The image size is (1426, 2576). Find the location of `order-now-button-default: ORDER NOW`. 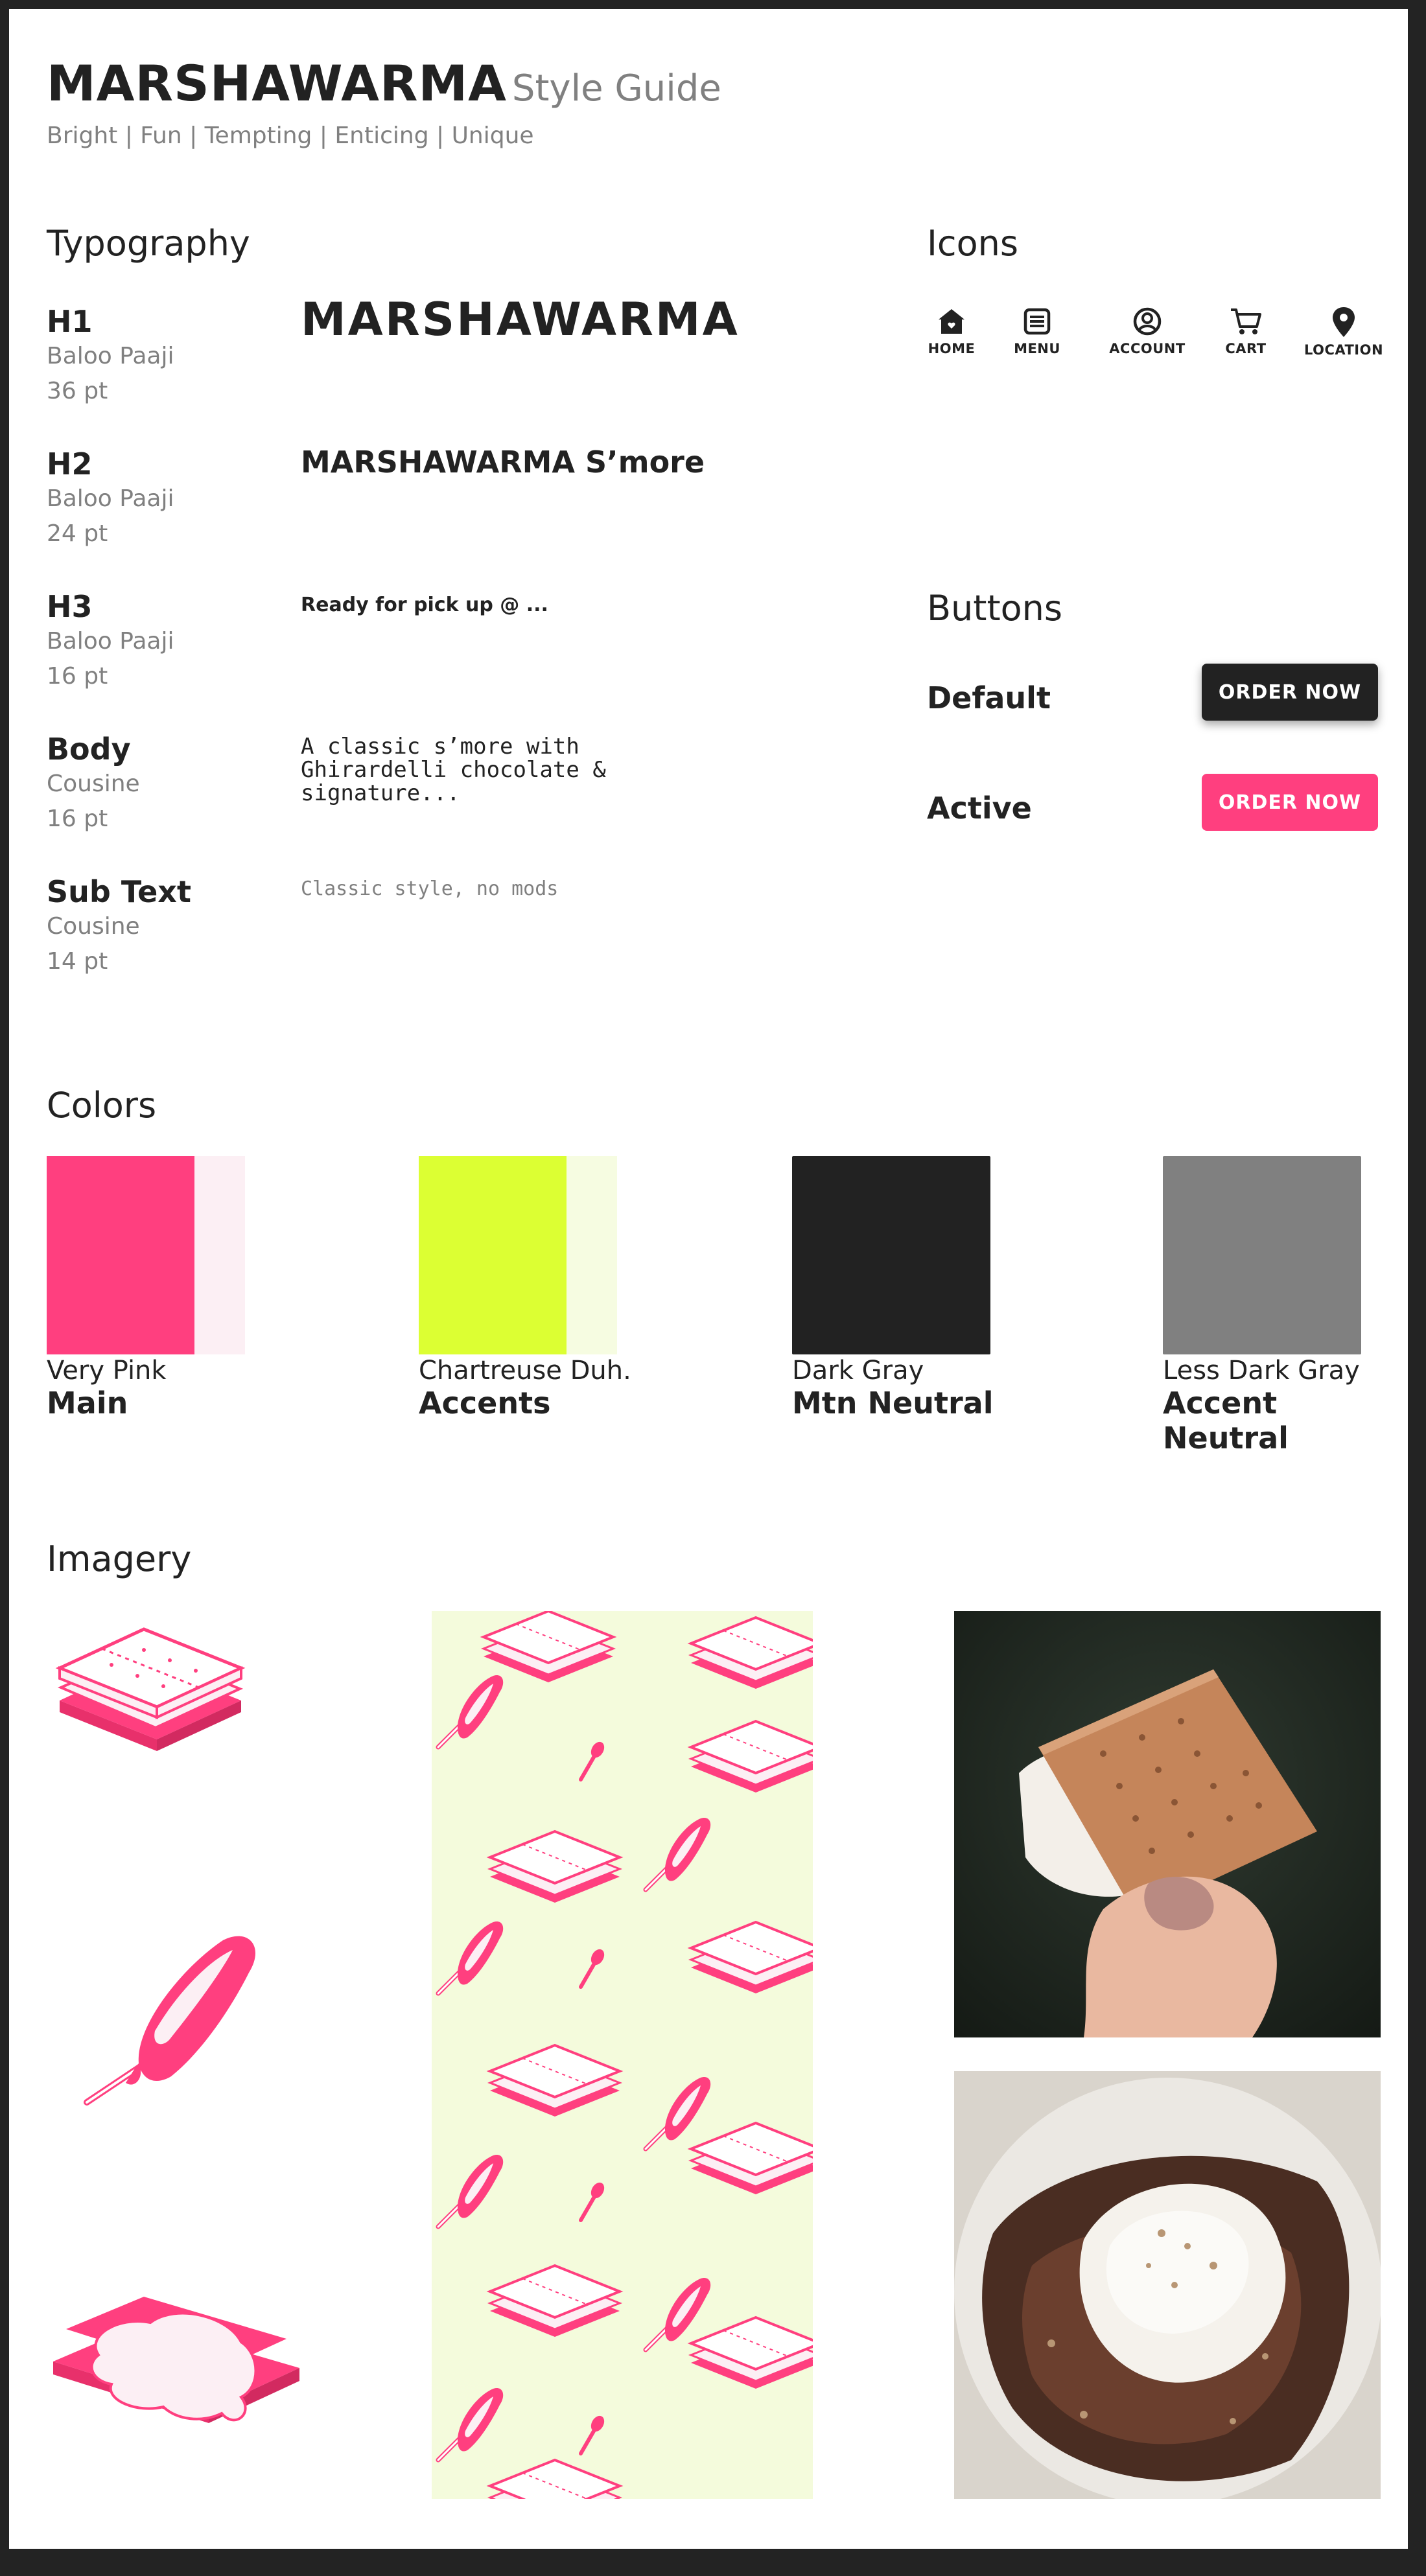

order-now-button-default: ORDER NOW is located at coordinates (1290, 692).